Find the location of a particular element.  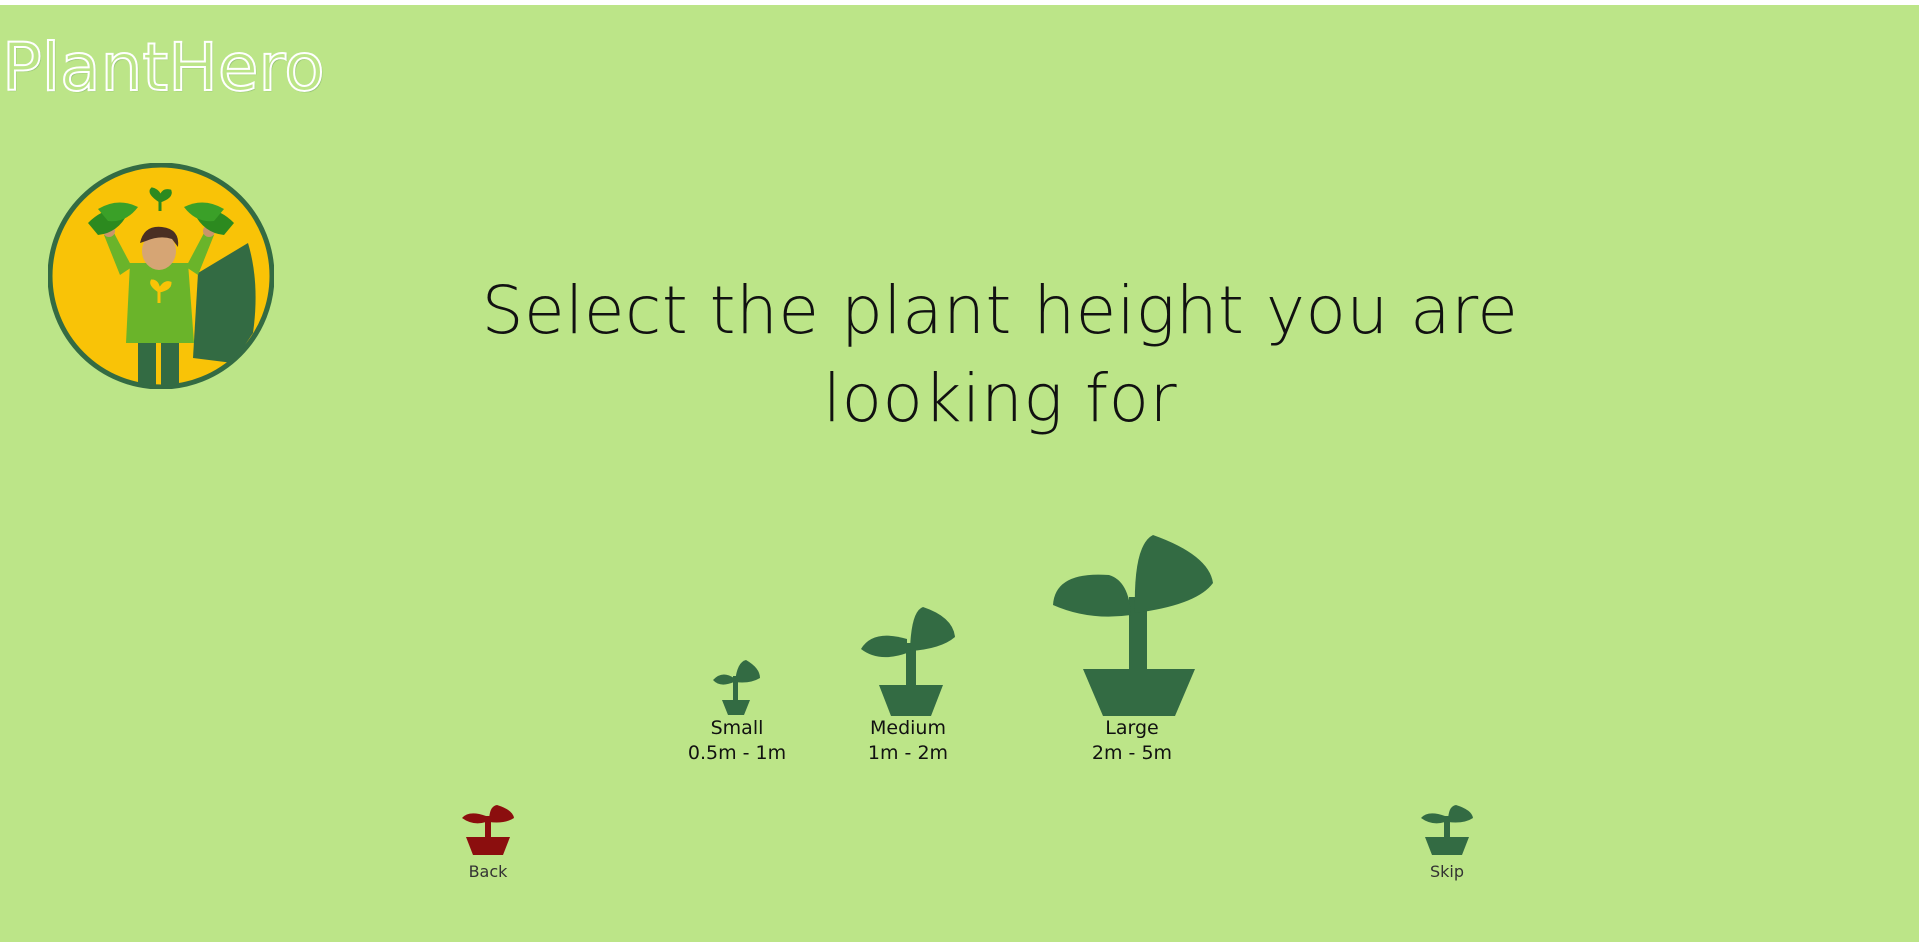

back-label: Back is located at coordinates (488, 871).